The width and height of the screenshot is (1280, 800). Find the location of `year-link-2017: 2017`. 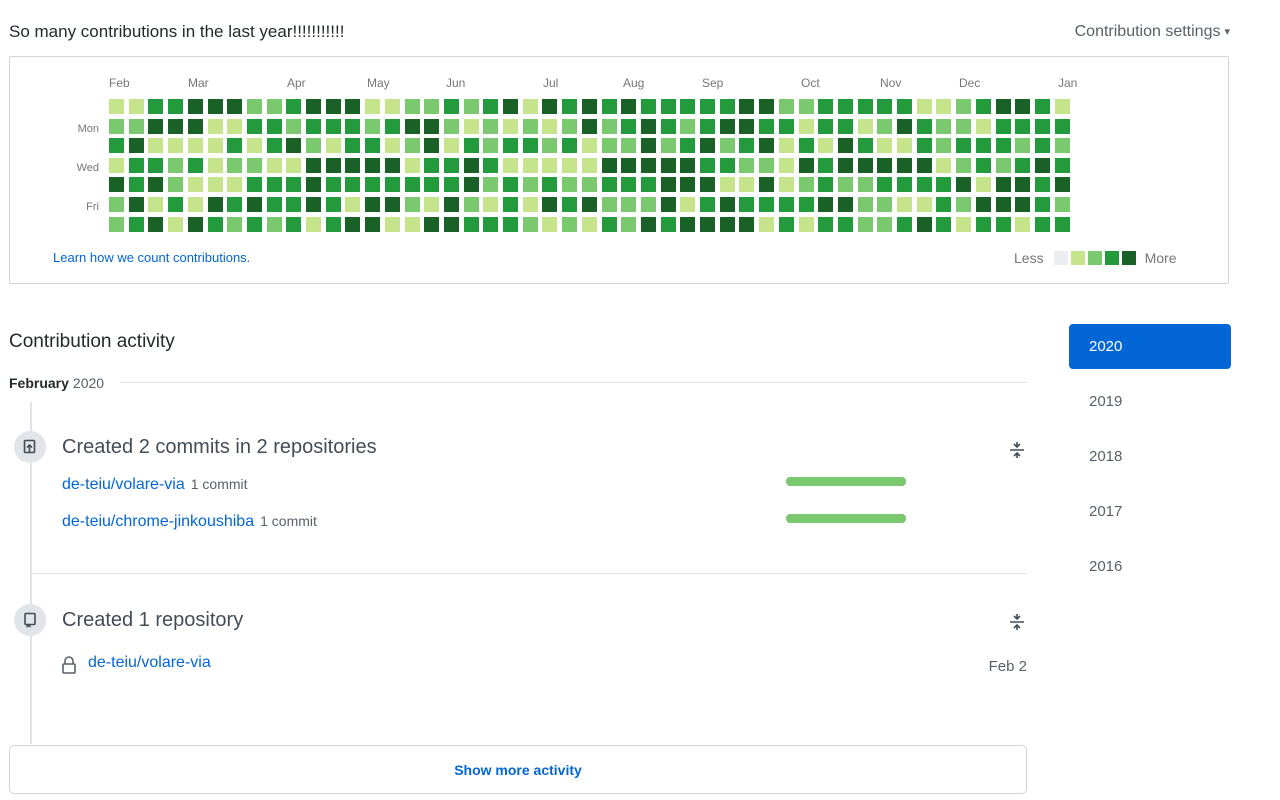

year-link-2017: 2017 is located at coordinates (1150, 511).